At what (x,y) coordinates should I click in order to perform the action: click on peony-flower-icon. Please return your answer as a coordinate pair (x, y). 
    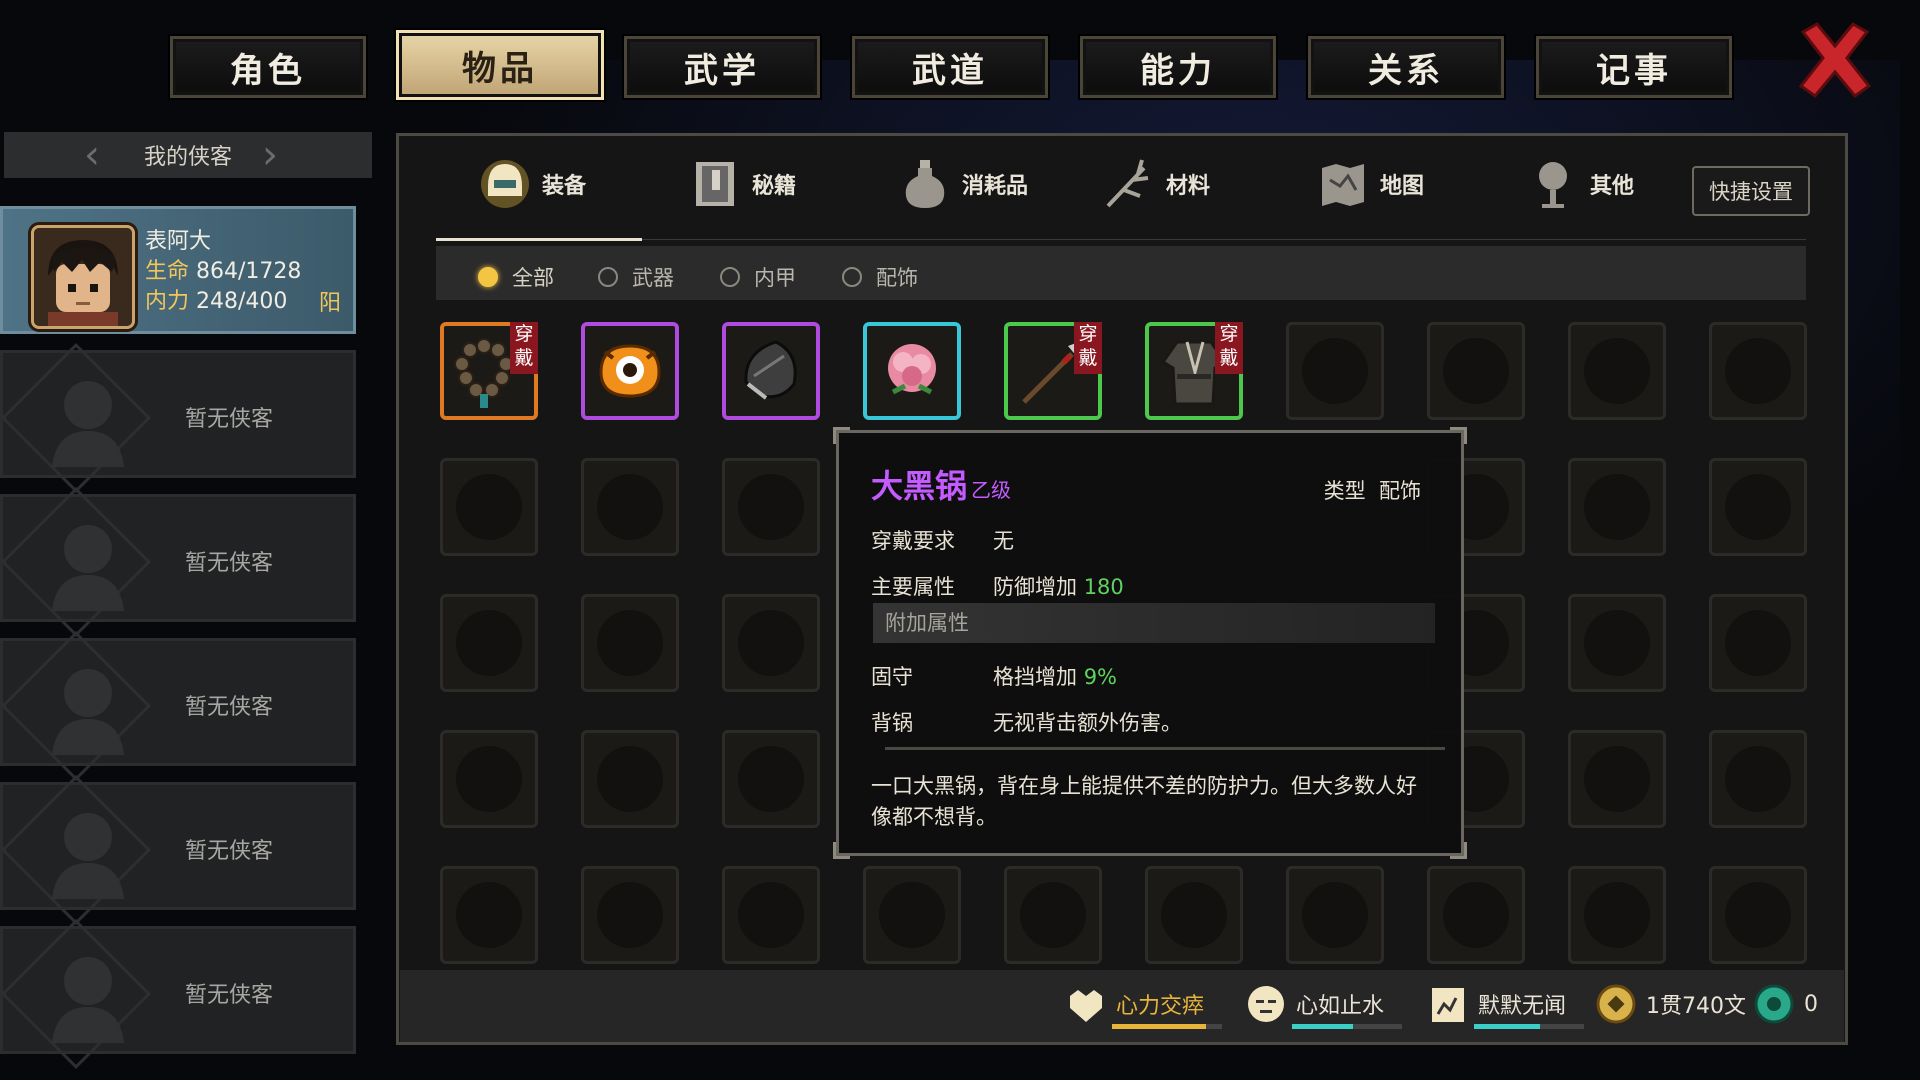
    Looking at the image, I should click on (912, 369).